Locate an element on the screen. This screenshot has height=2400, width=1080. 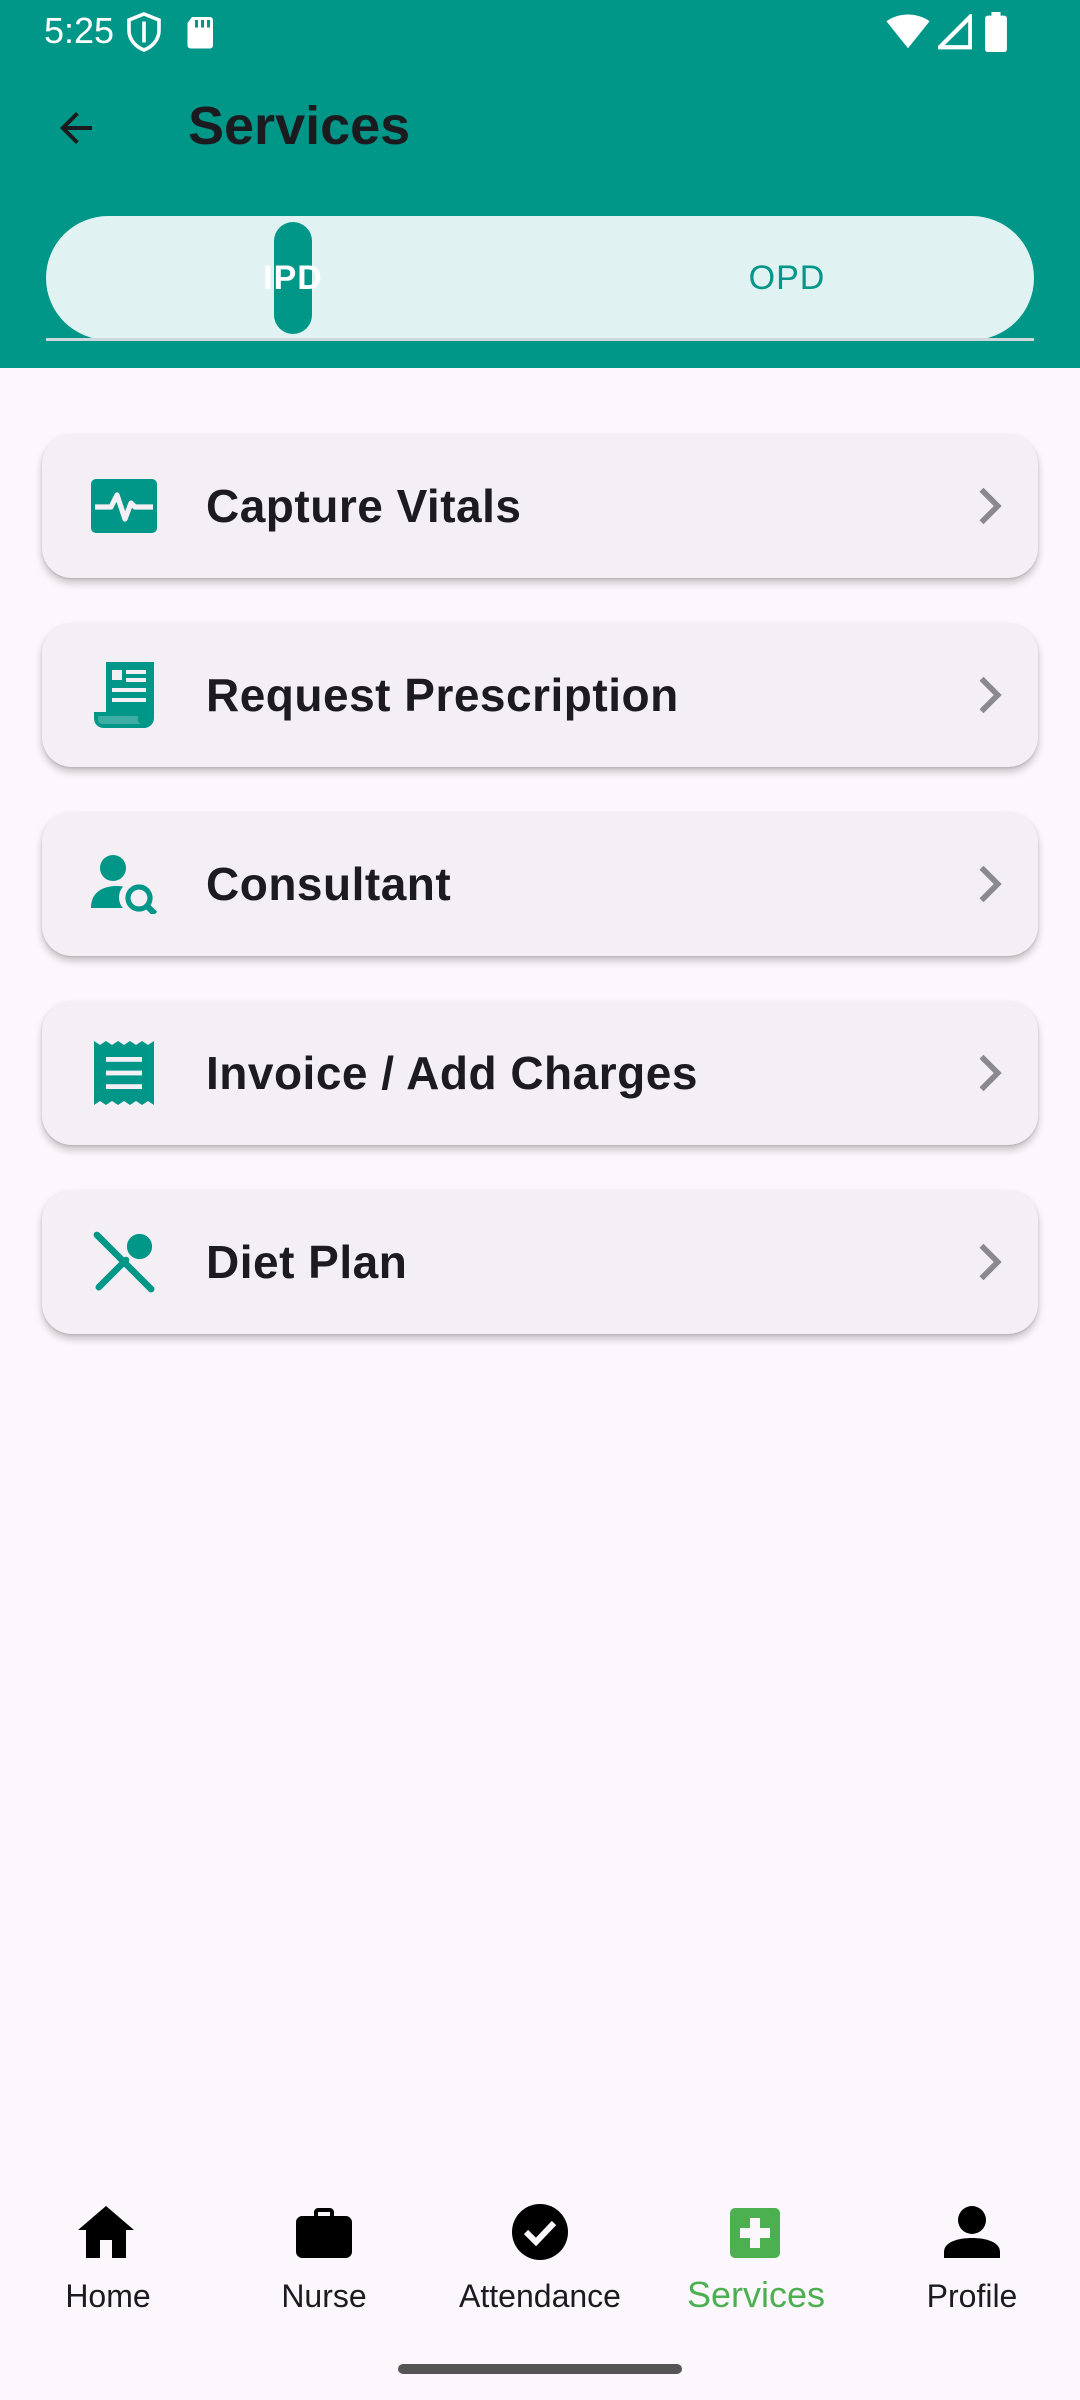
wifi-icon is located at coordinates (908, 34).